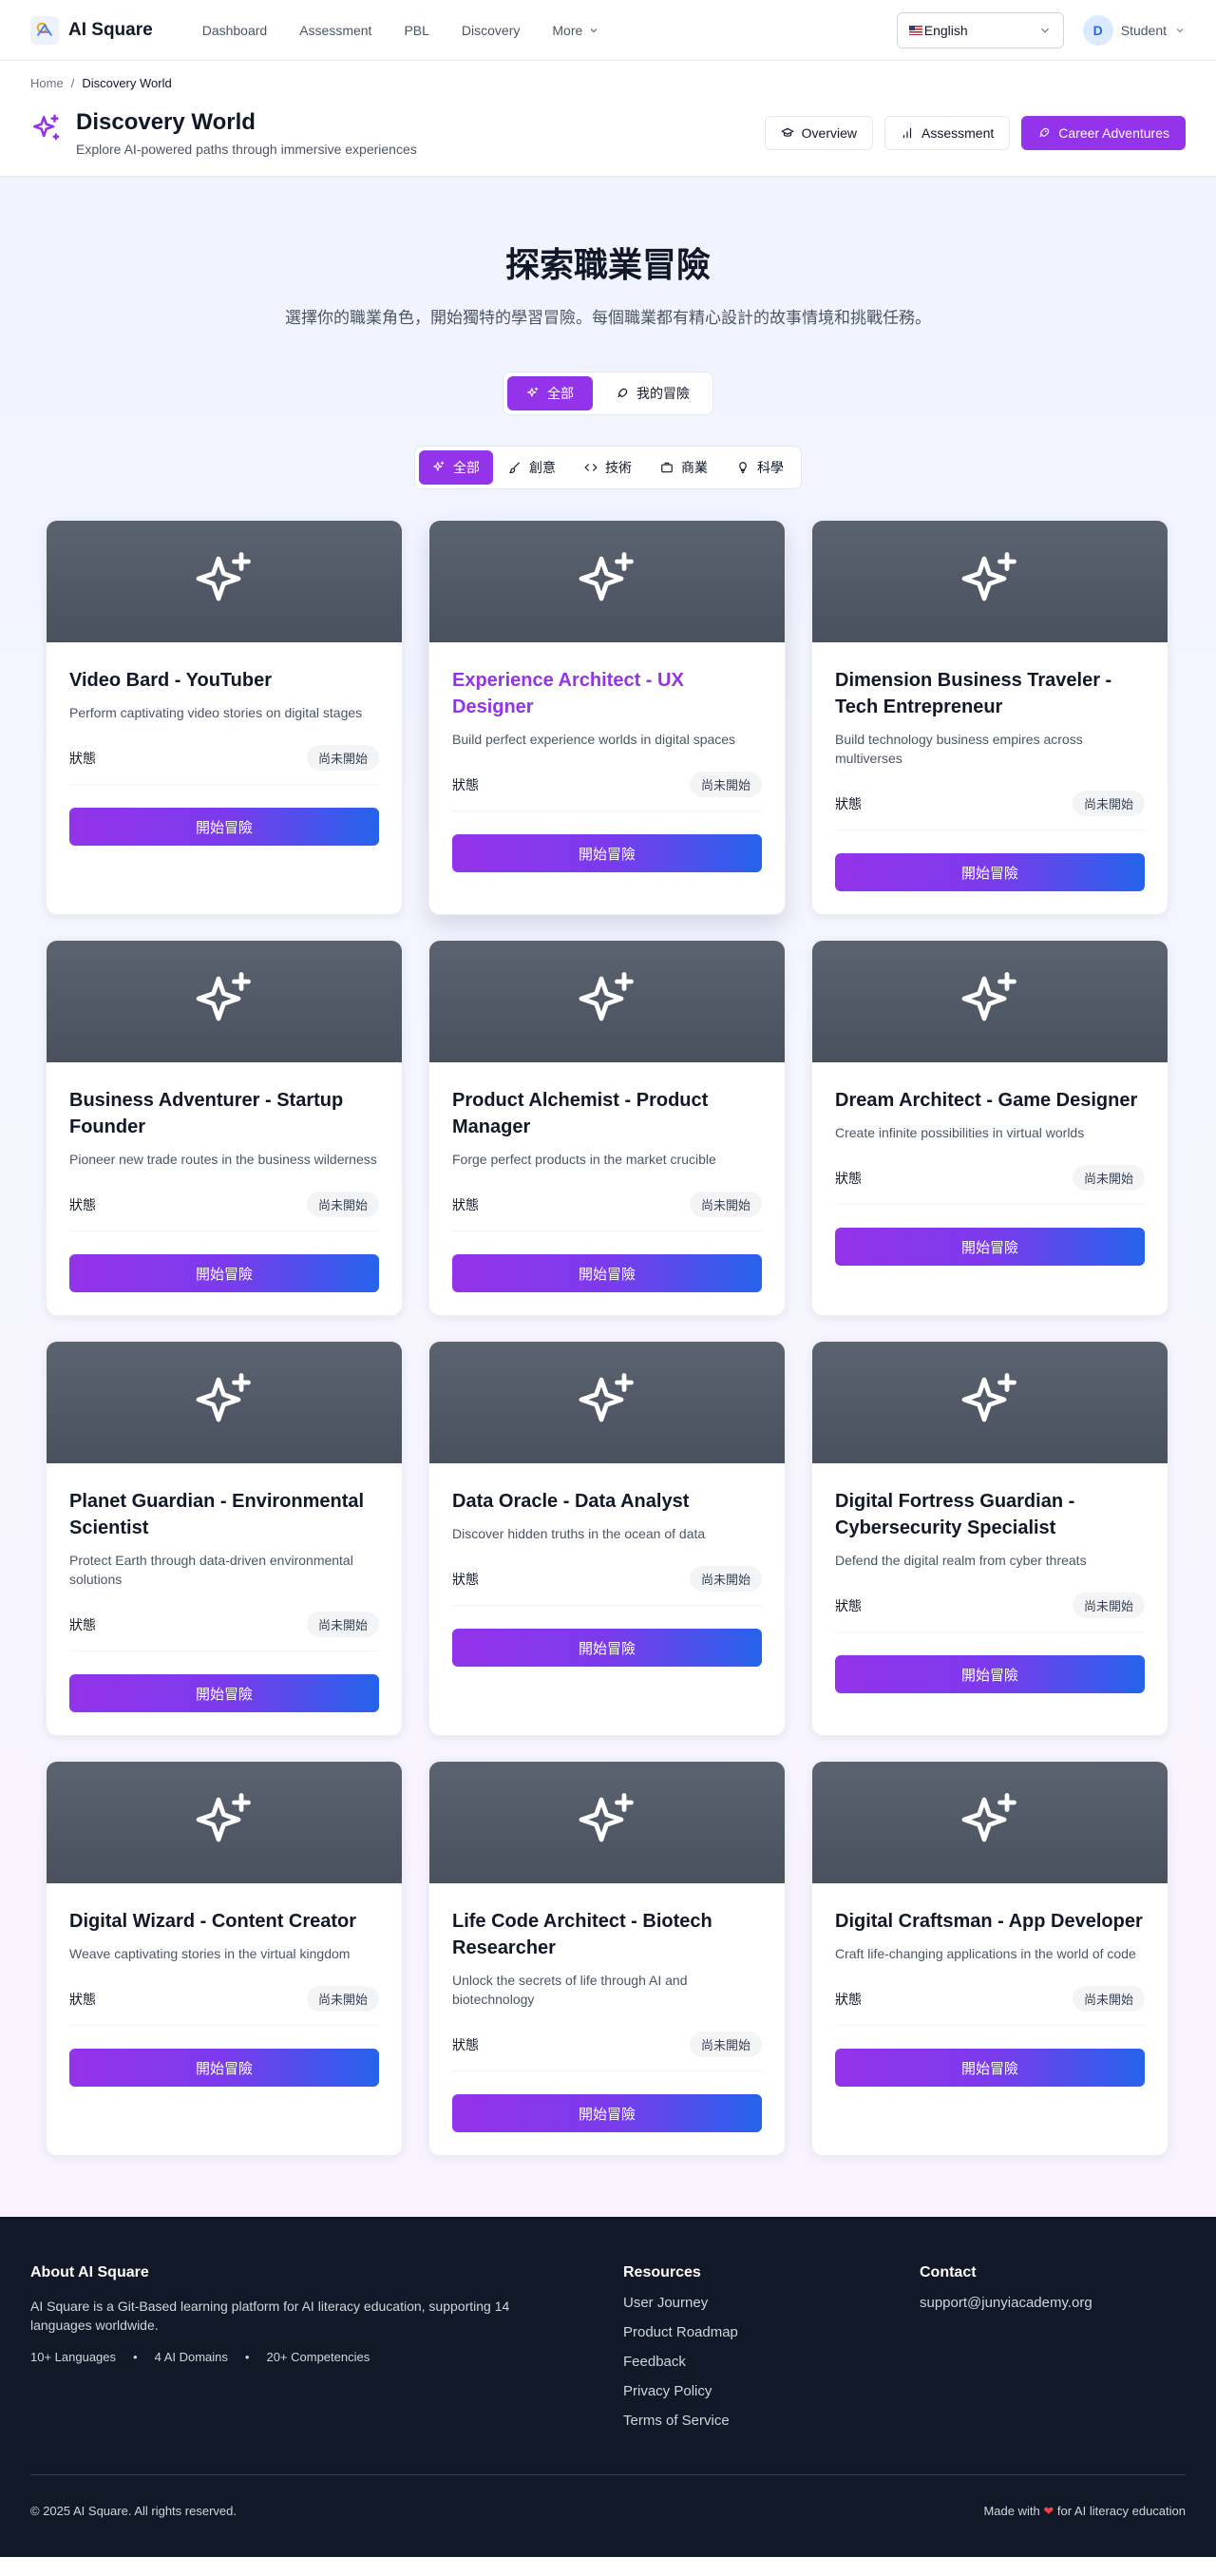 The height and width of the screenshot is (2576, 1216). I want to click on footer-link-user-journey: User Journey, so click(771, 2303).